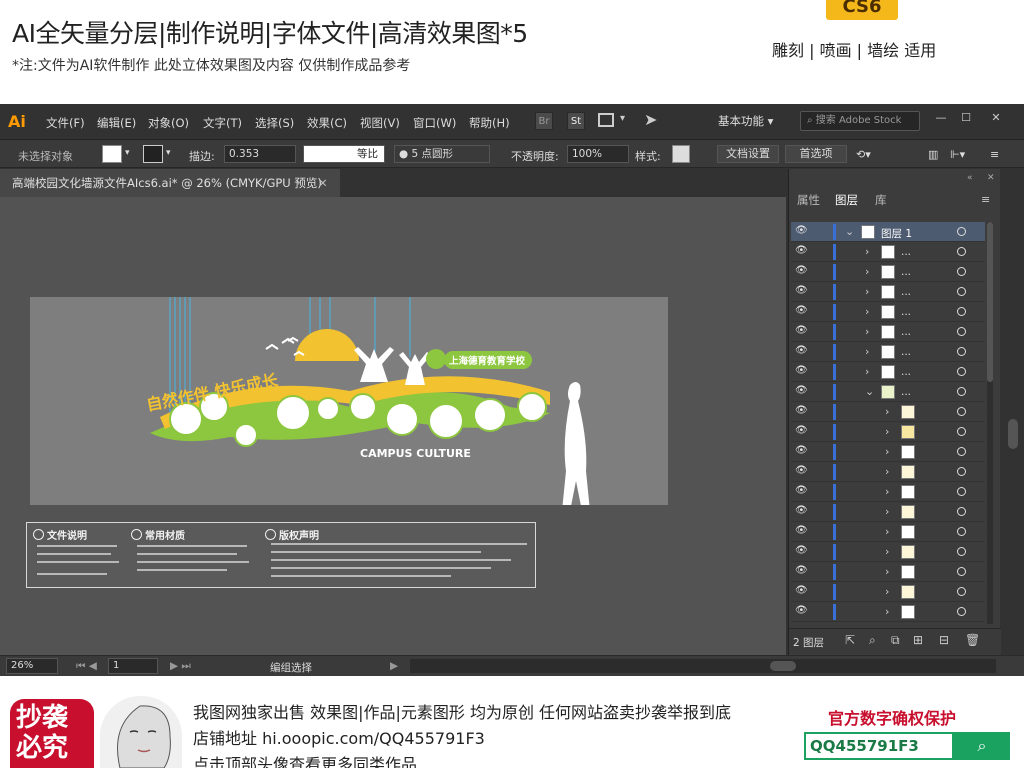 The height and width of the screenshot is (768, 1024). I want to click on close-tab-icon: ✕, so click(323, 183).